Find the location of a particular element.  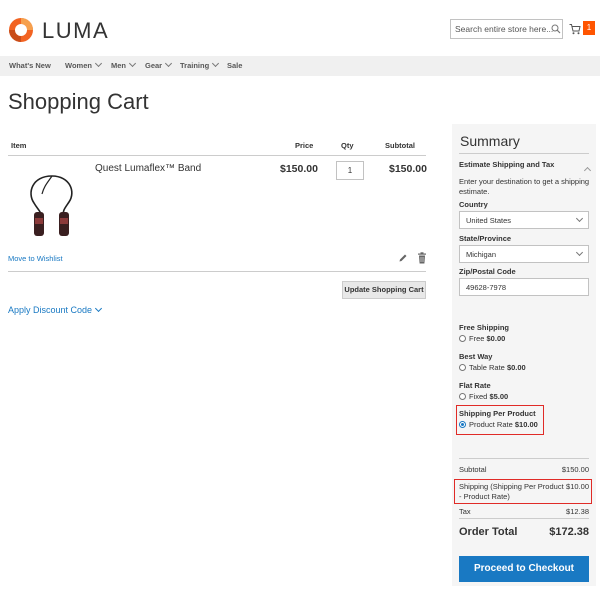

nav-item-training: Training is located at coordinates (200, 64).